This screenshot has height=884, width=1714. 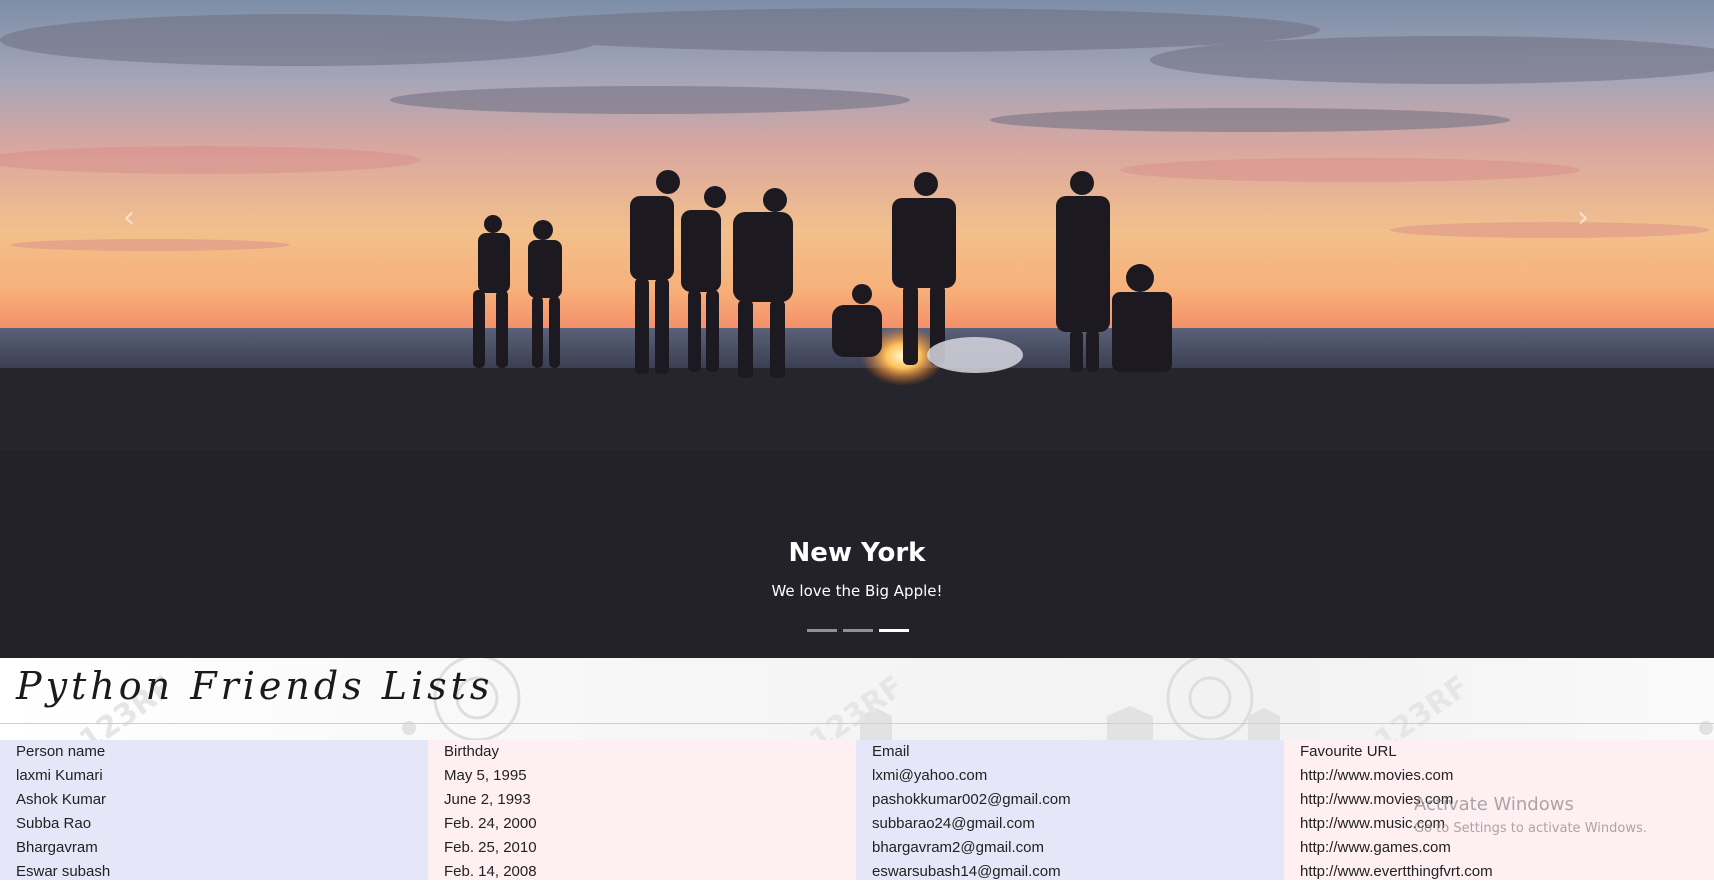 What do you see at coordinates (63, 871) in the screenshot?
I see `table-cell: Eswar subash` at bounding box center [63, 871].